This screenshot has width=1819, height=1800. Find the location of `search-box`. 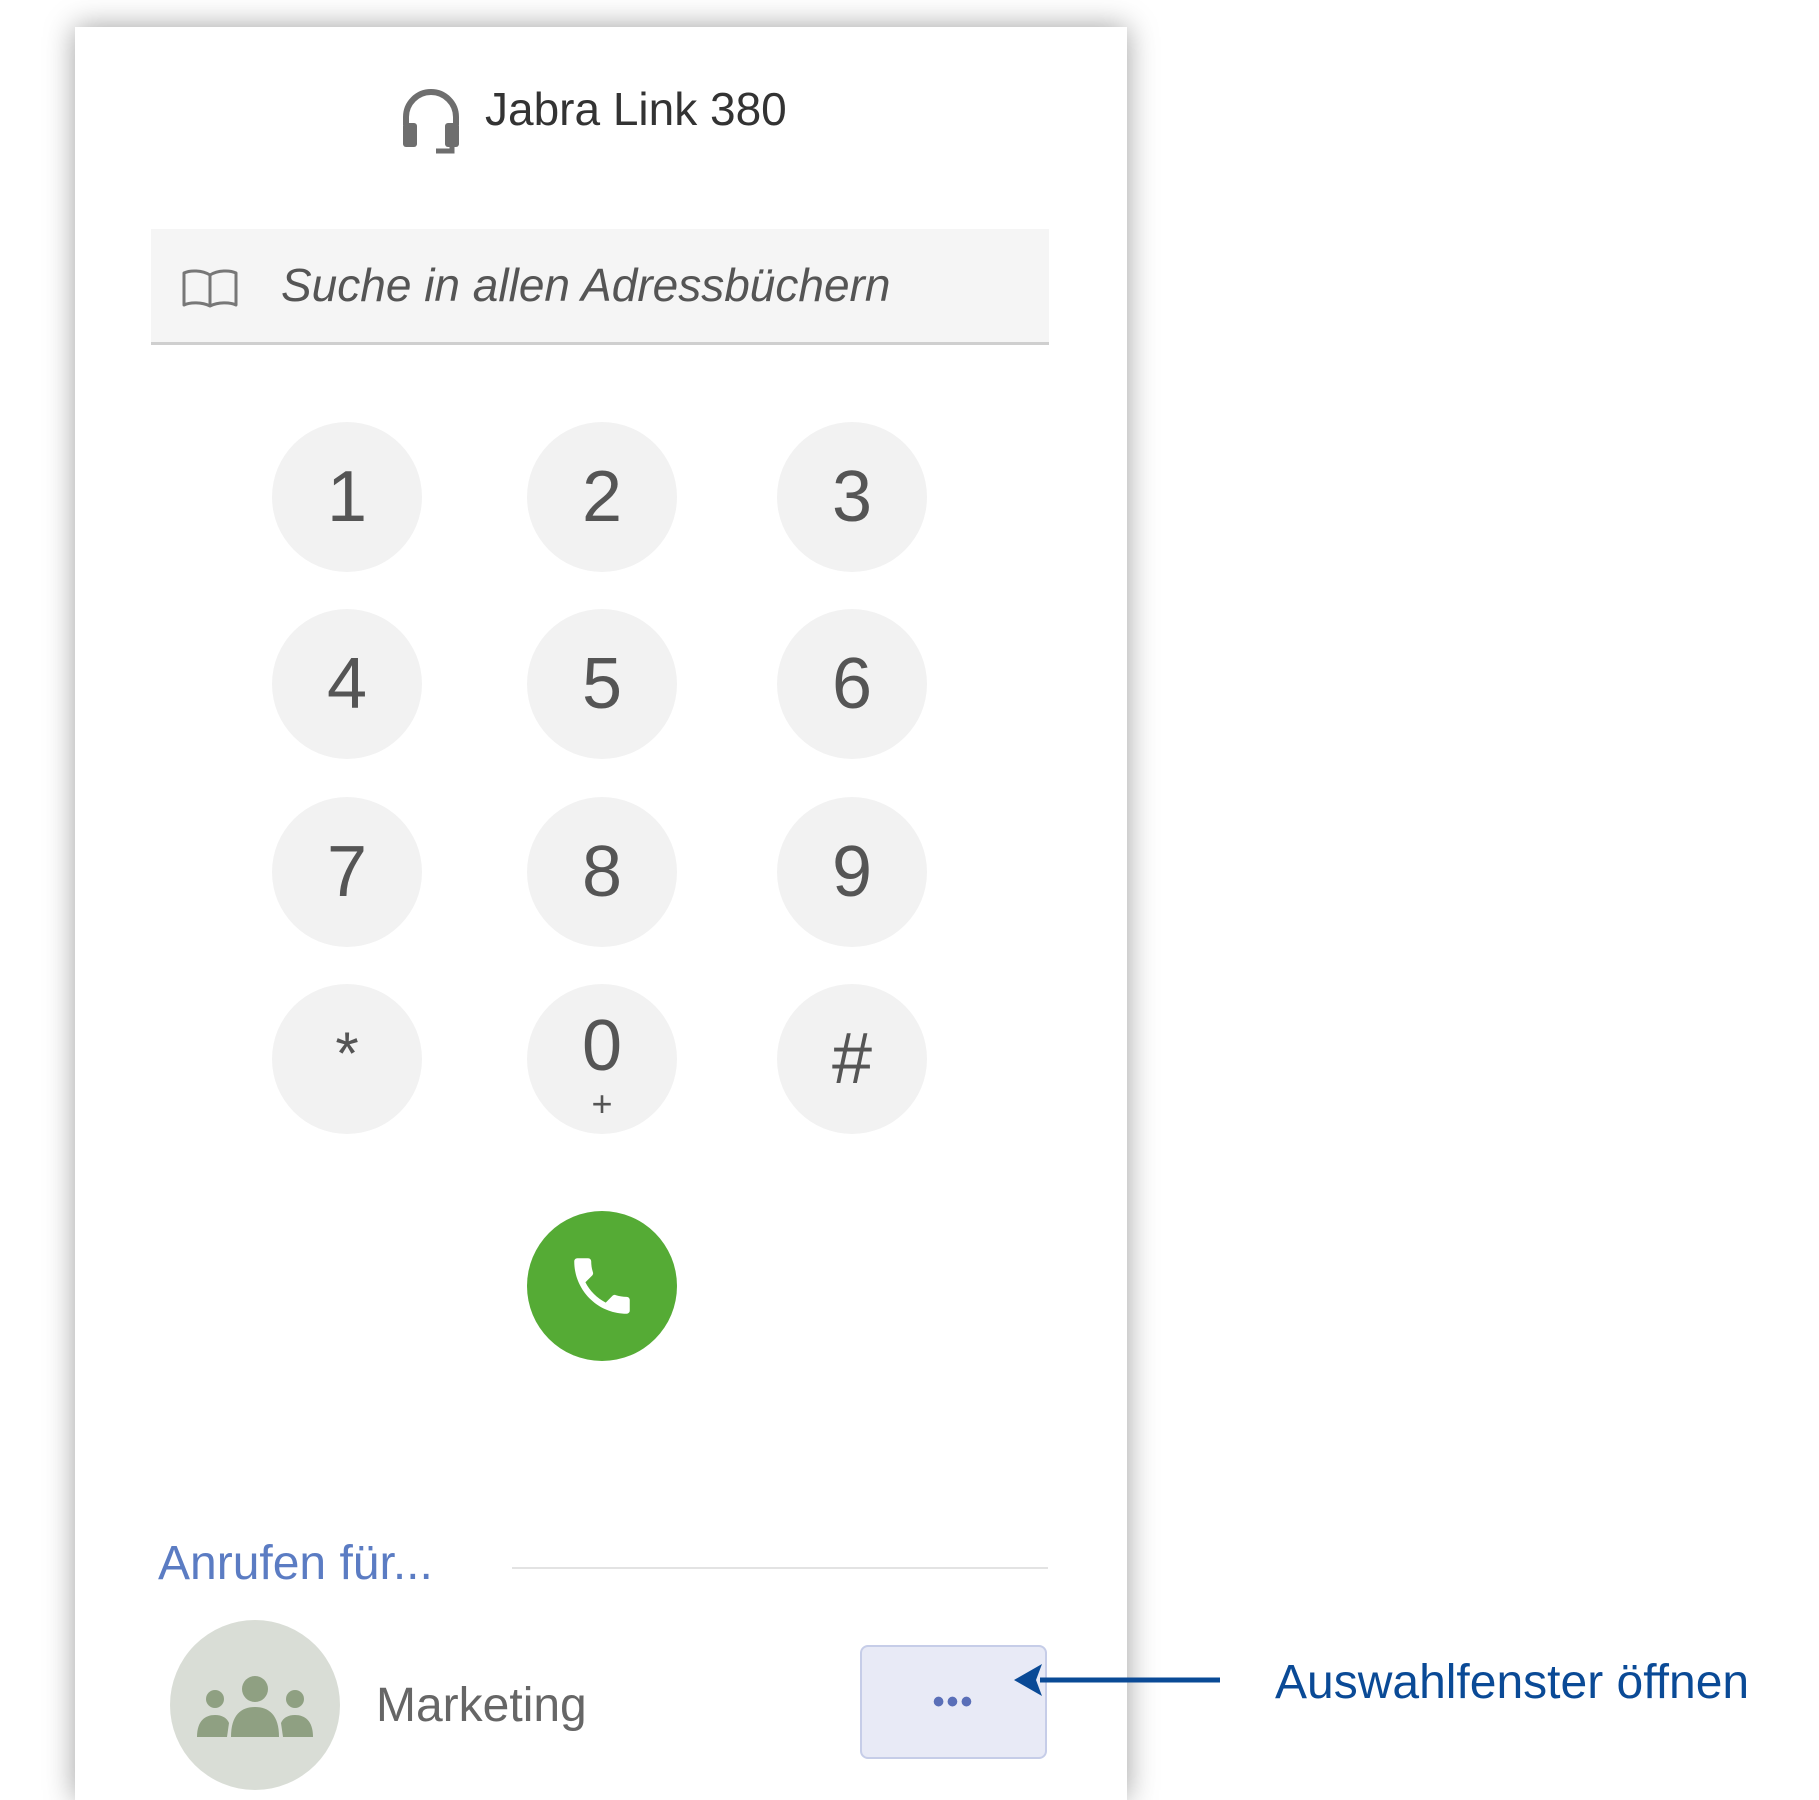

search-box is located at coordinates (600, 287).